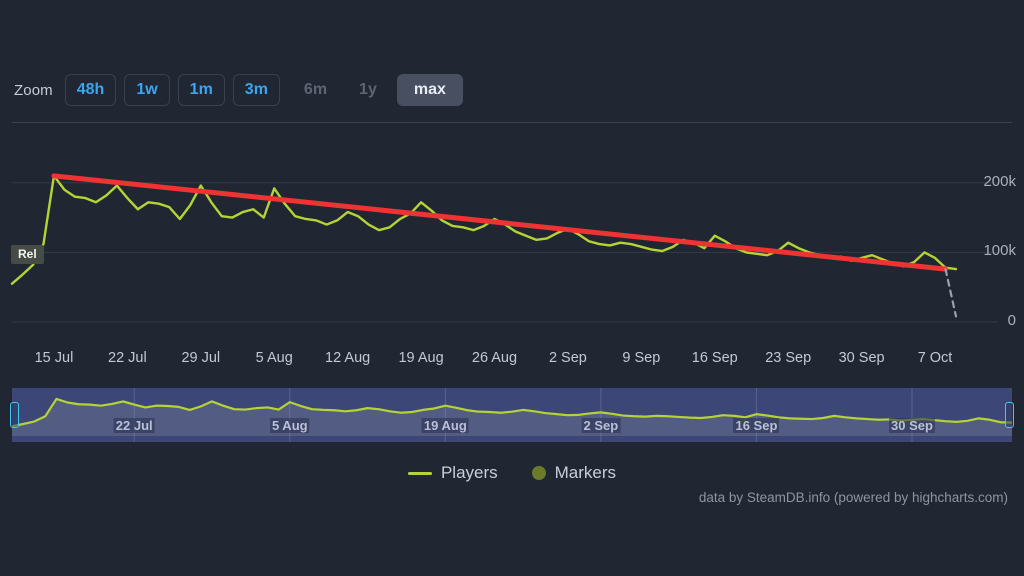  What do you see at coordinates (935, 358) in the screenshot?
I see `x-axis-tick: 7 Oct` at bounding box center [935, 358].